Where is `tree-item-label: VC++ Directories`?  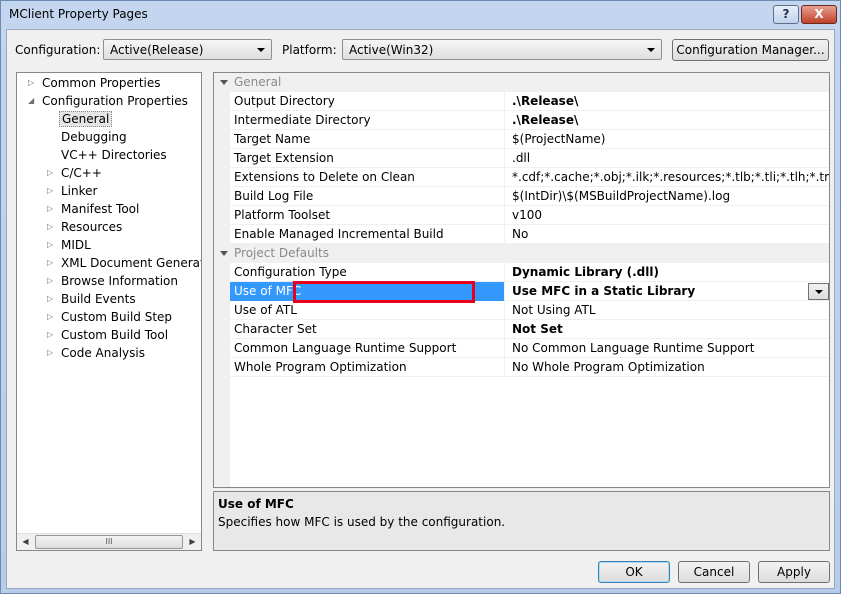
tree-item-label: VC++ Directories is located at coordinates (114, 155).